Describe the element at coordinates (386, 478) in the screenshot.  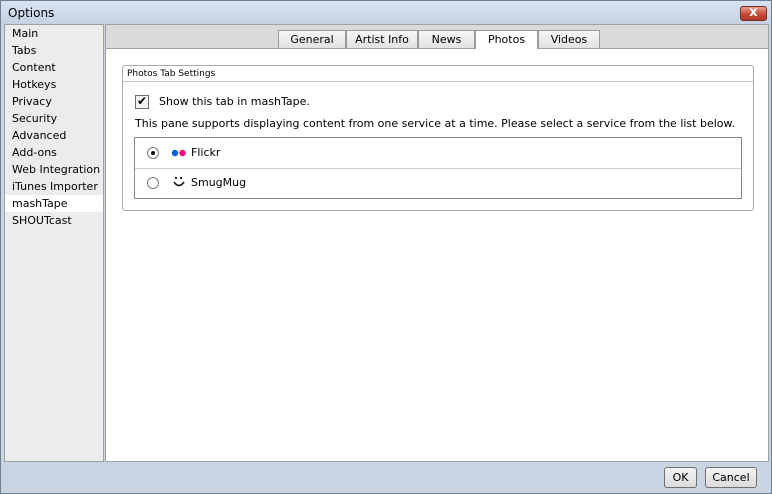
I see `dialog-button-bar` at that location.